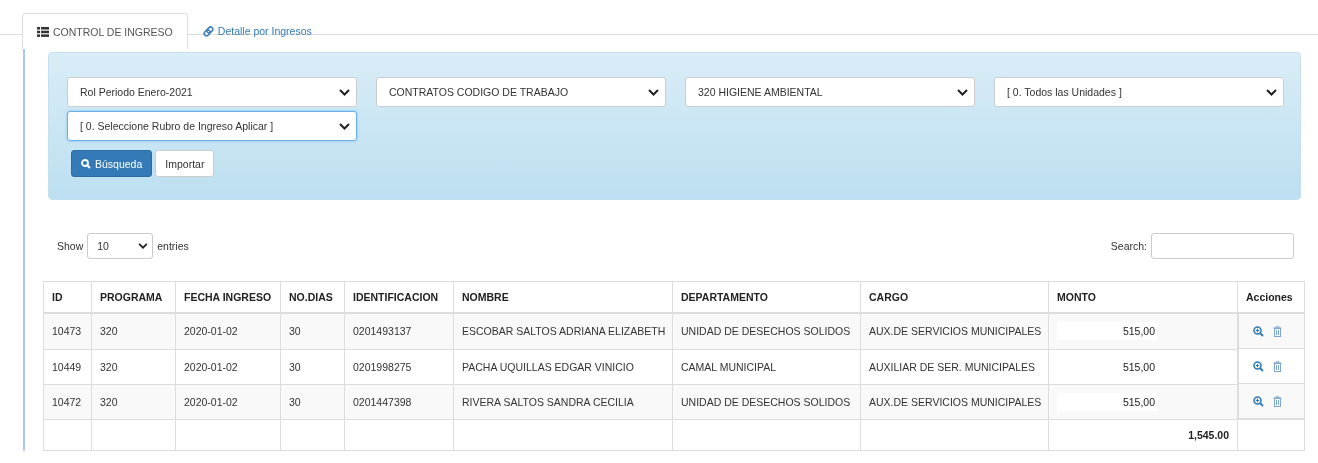 The width and height of the screenshot is (1318, 463). What do you see at coordinates (257, 30) in the screenshot?
I see `tab: Detalle por Ingresos` at bounding box center [257, 30].